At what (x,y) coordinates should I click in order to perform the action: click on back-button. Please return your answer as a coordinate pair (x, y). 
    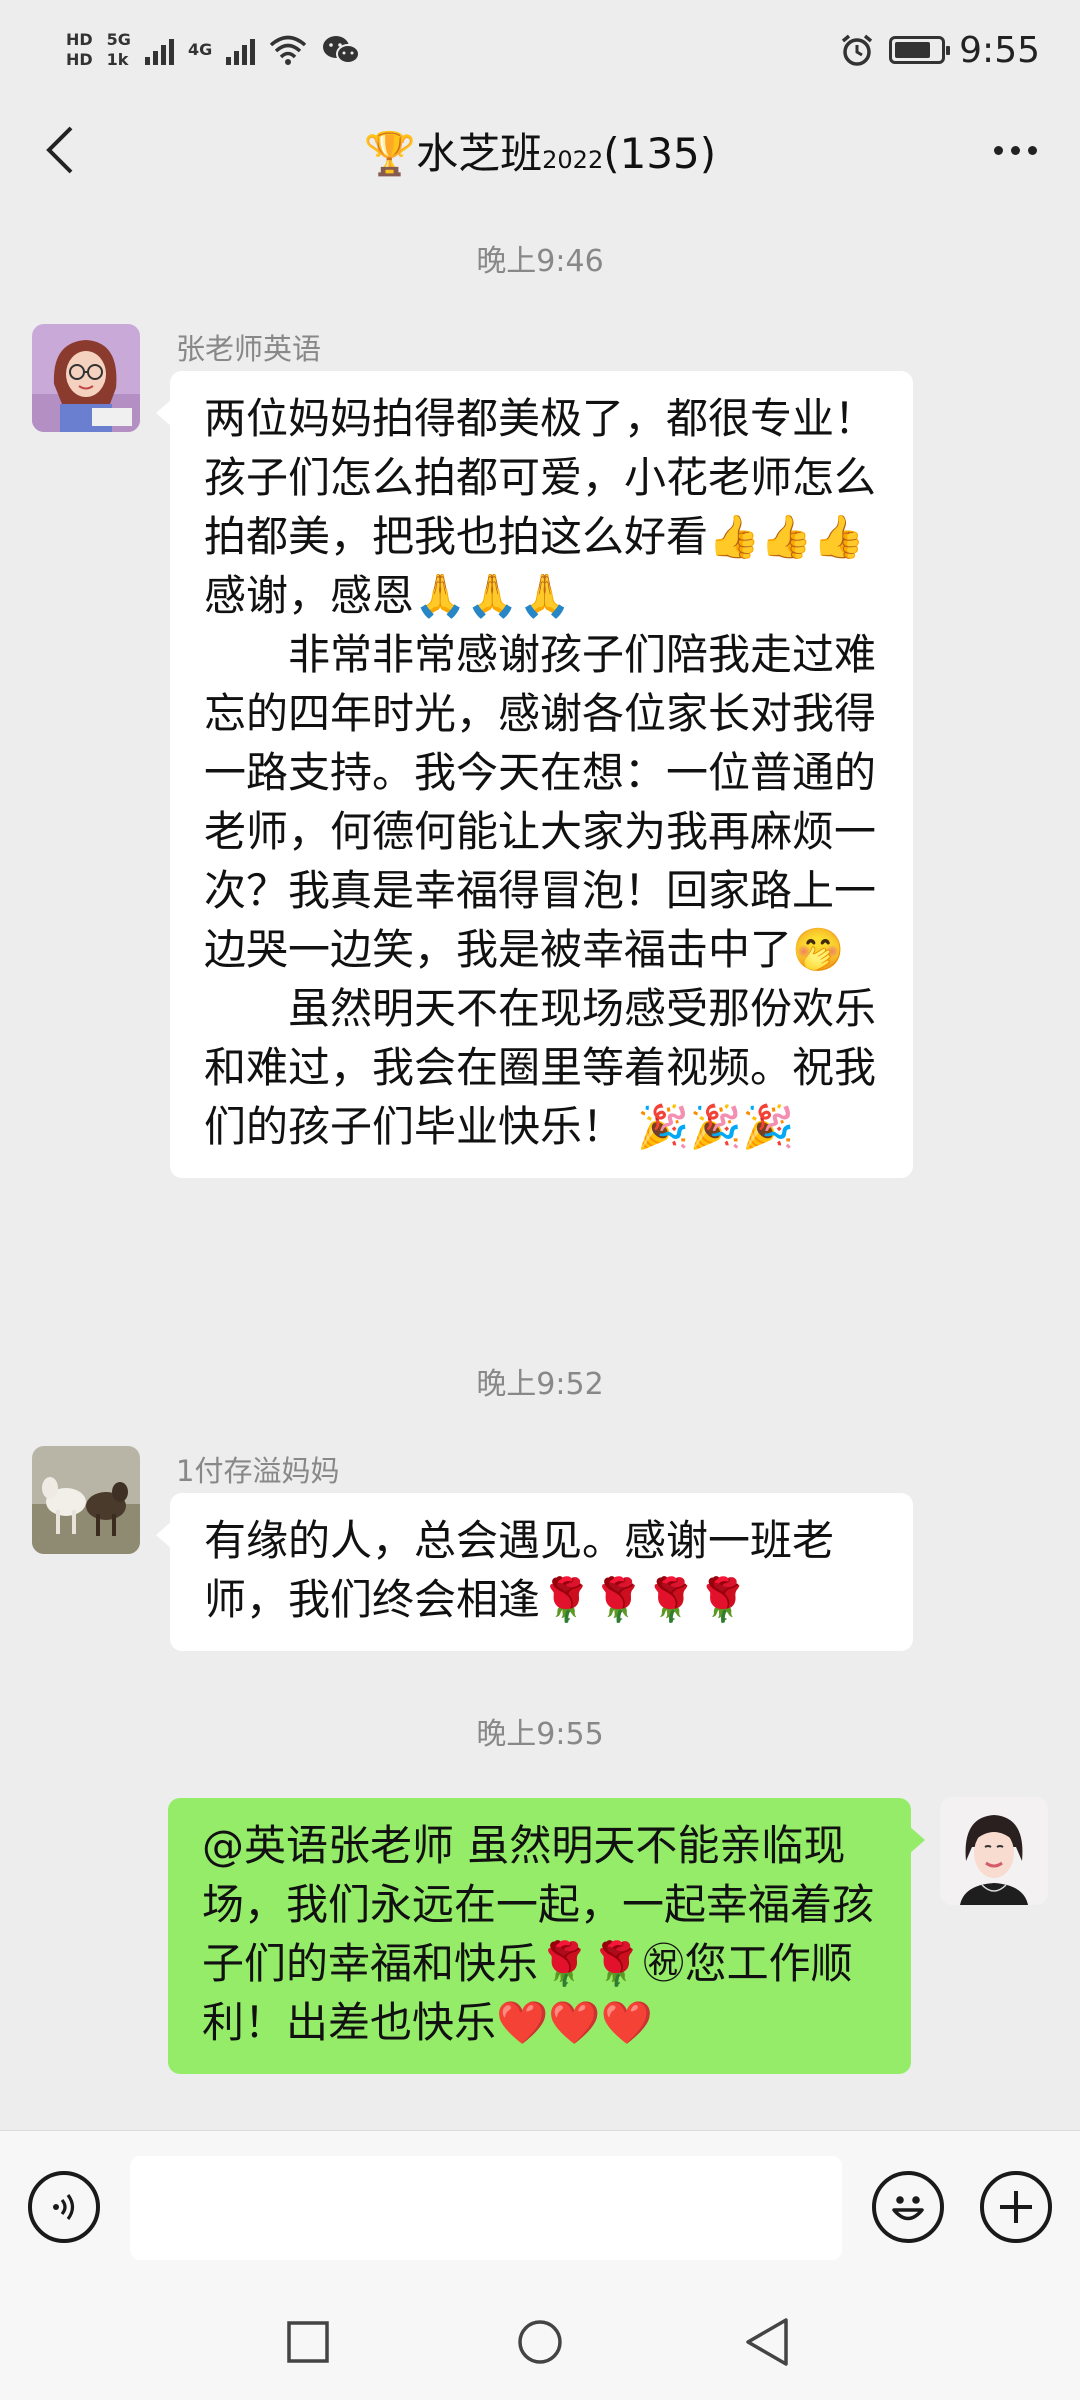
    Looking at the image, I should click on (60, 150).